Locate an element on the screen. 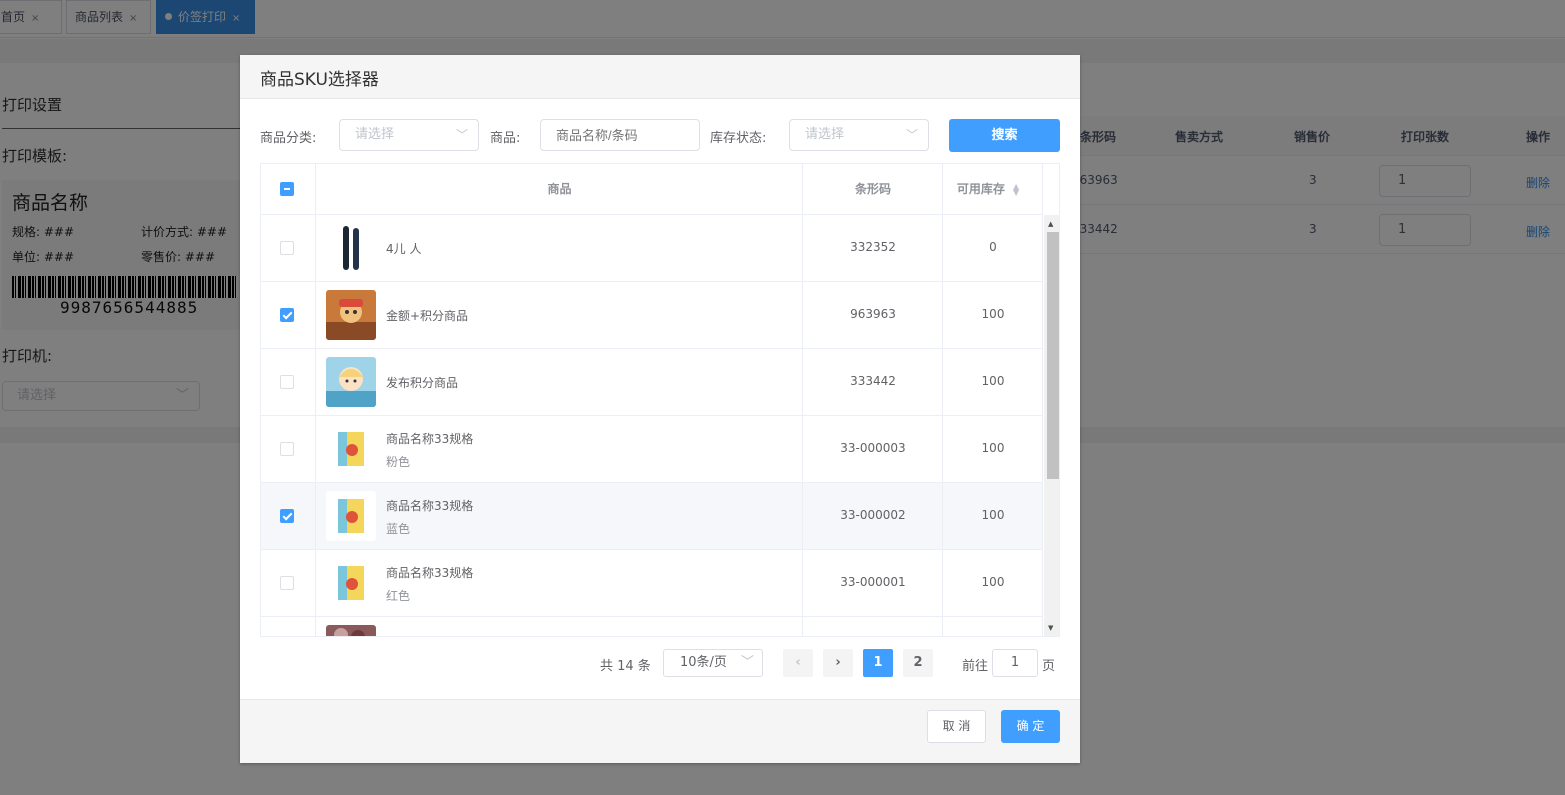  table-row: 商品名称33规格 粉色 33-000003 100 is located at coordinates (652, 449).